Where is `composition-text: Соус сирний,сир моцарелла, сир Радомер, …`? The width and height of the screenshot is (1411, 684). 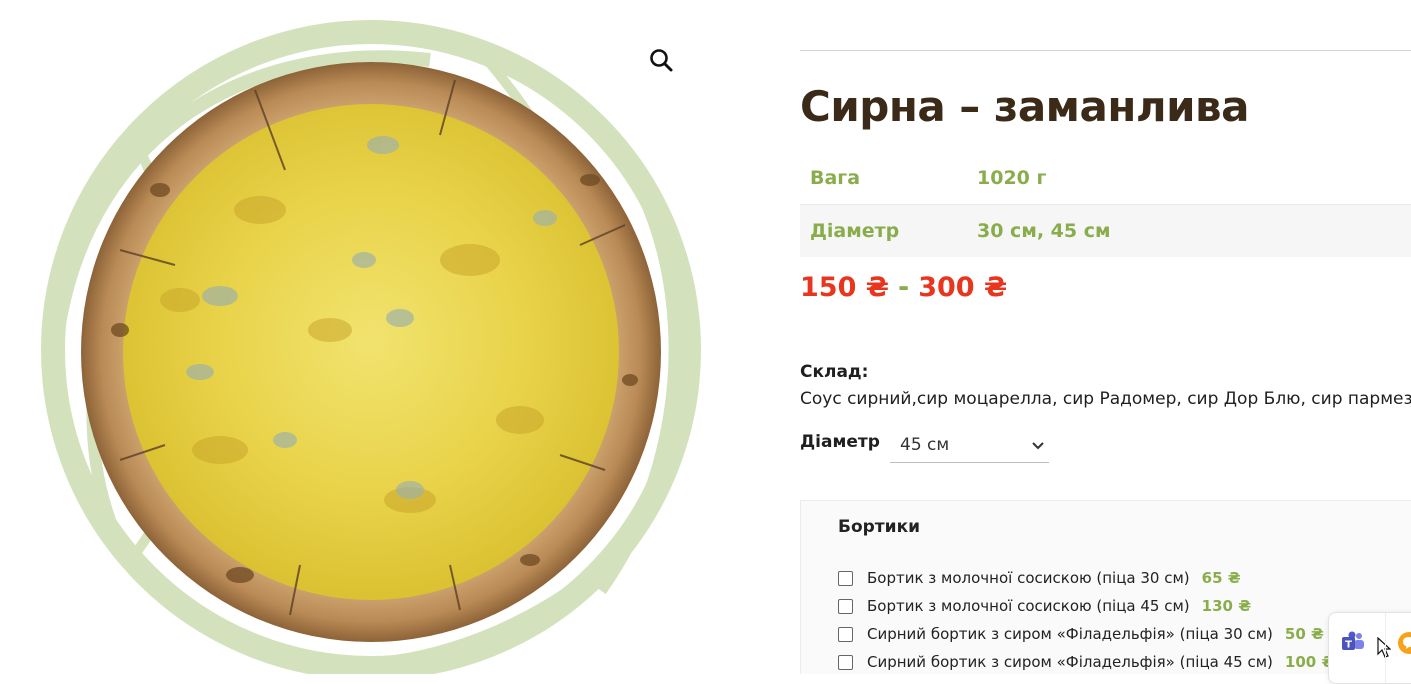 composition-text: Соус сирний,сир моцарелла, сир Радомер, … is located at coordinates (1105, 399).